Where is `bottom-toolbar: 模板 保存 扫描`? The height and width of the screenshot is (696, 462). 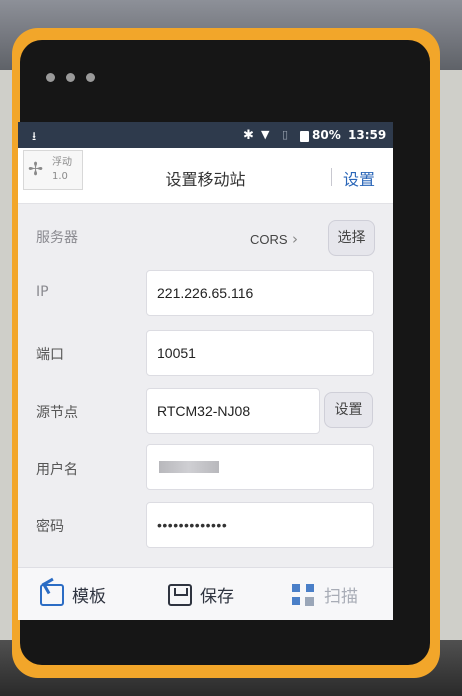
bottom-toolbar: 模板 保存 扫描 is located at coordinates (205, 593).